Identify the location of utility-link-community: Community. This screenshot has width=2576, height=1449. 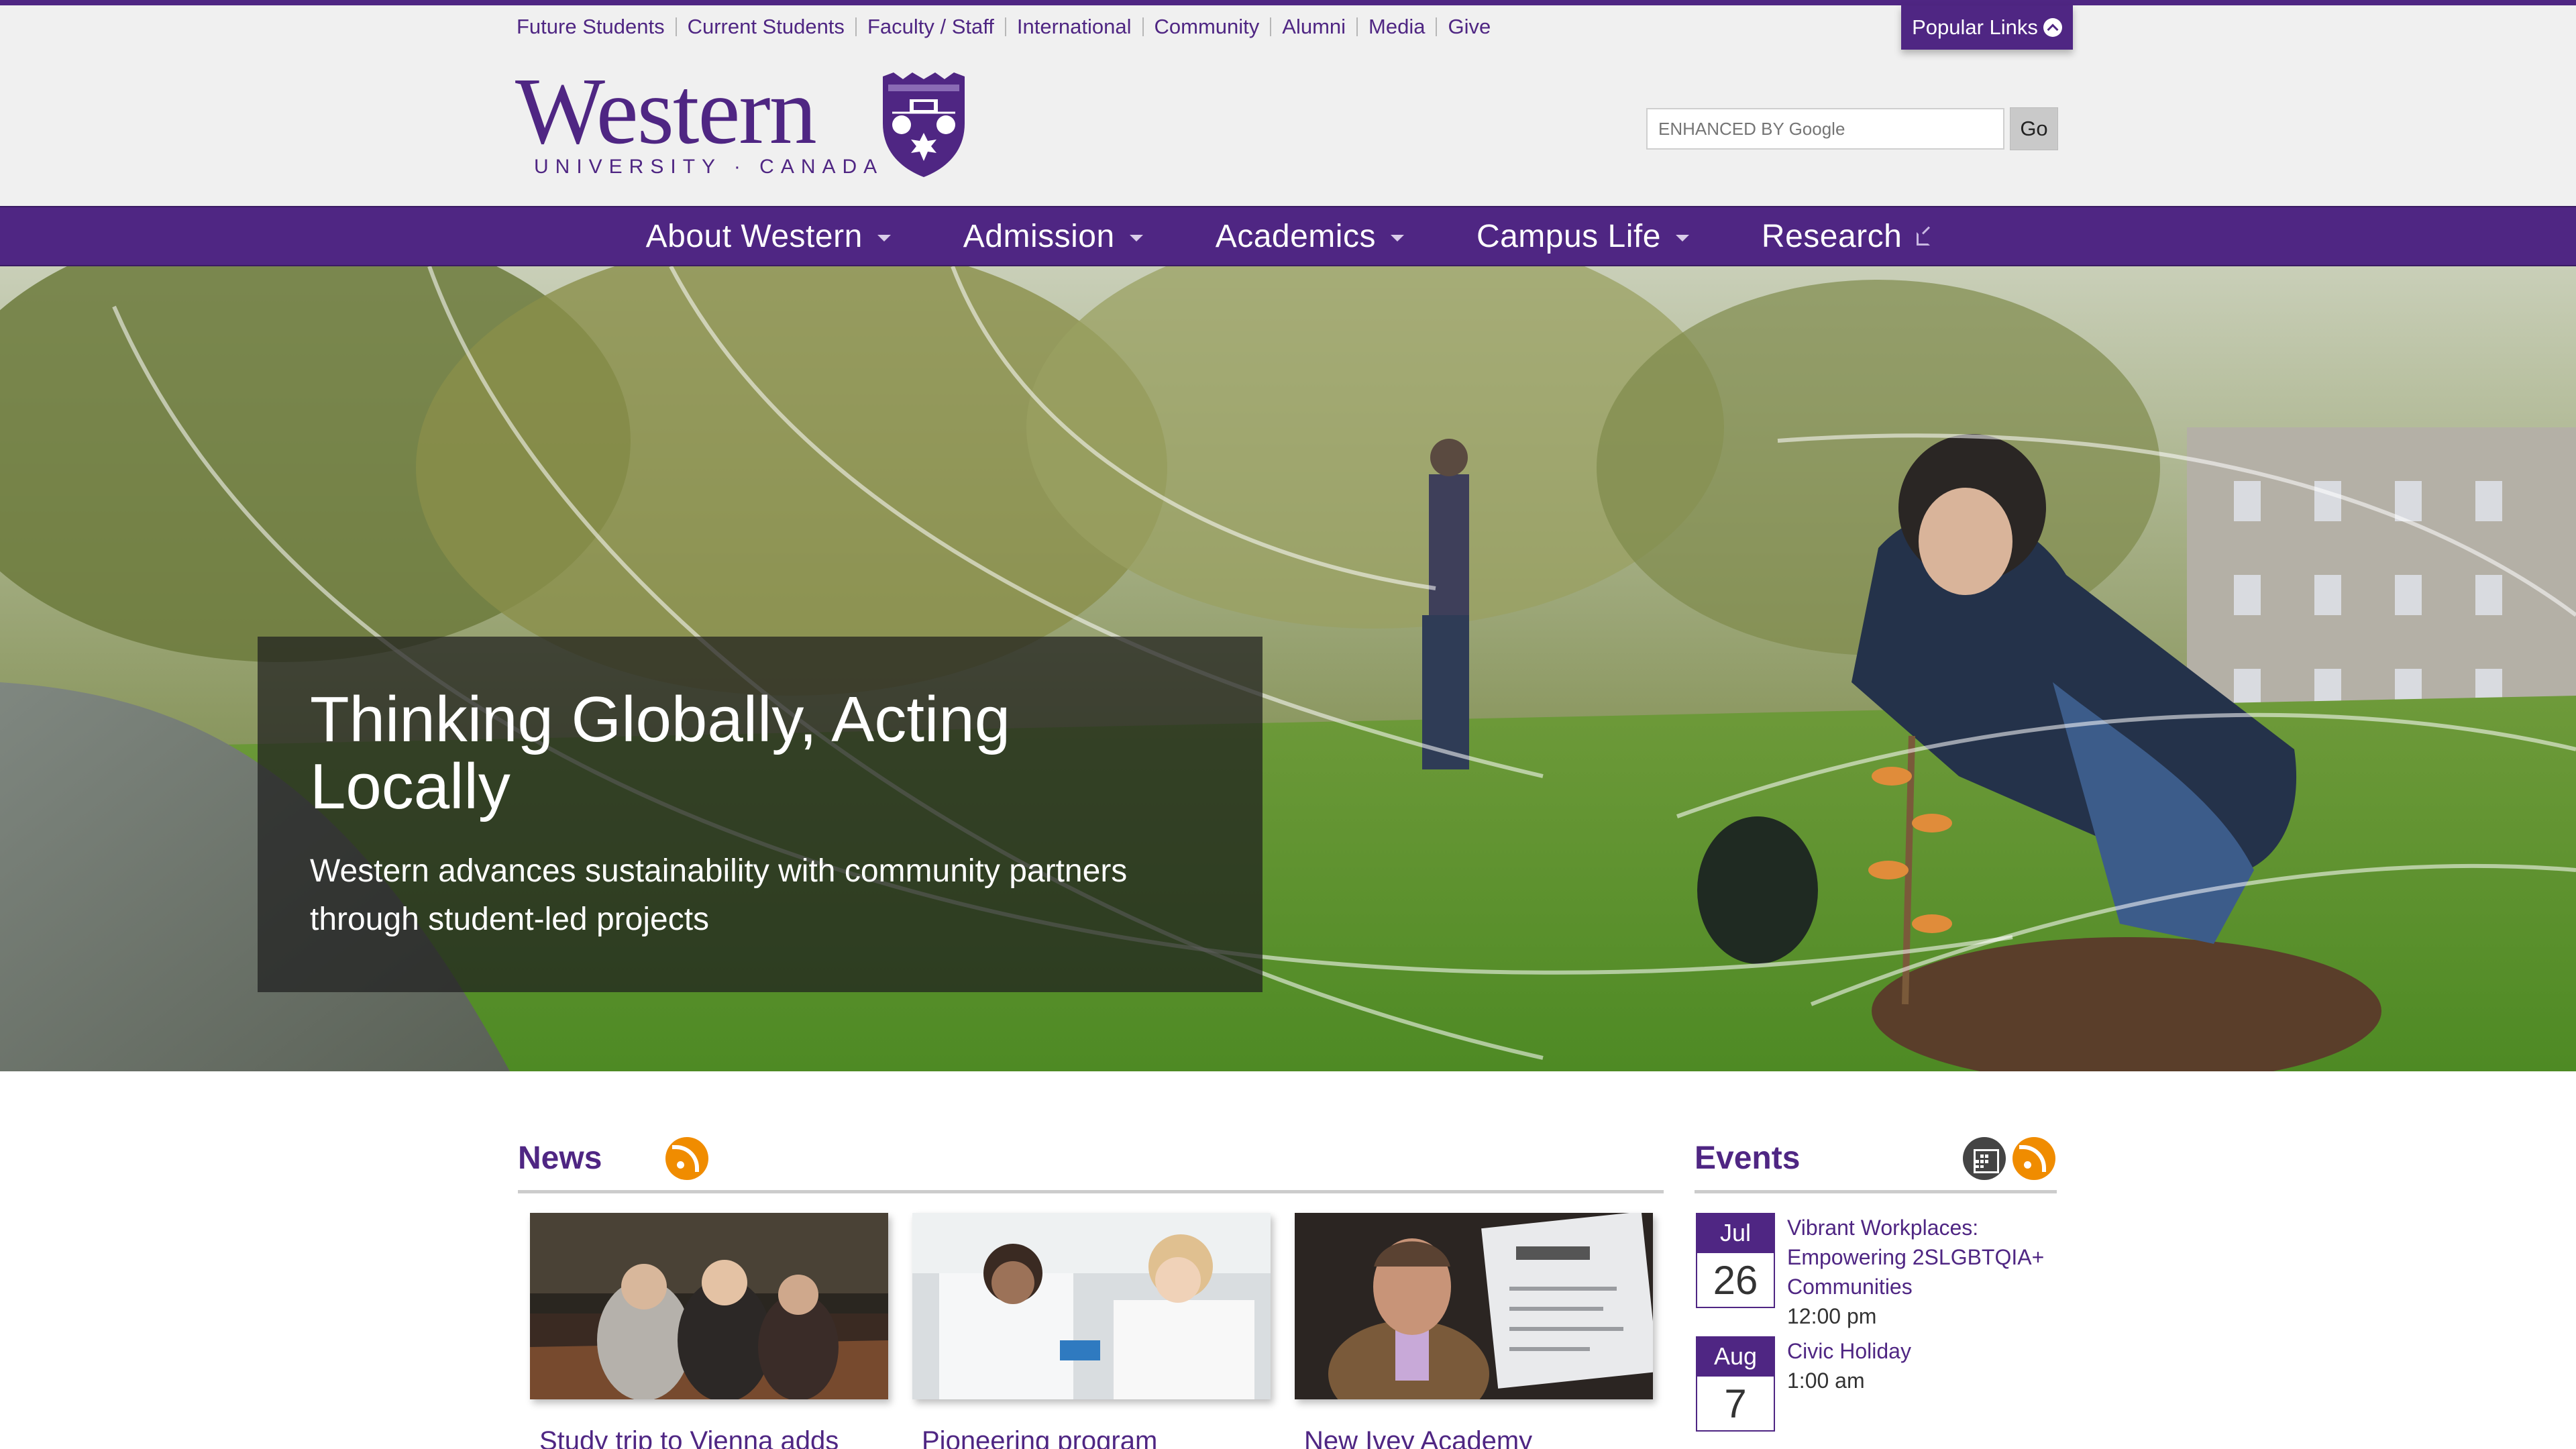
(1207, 27).